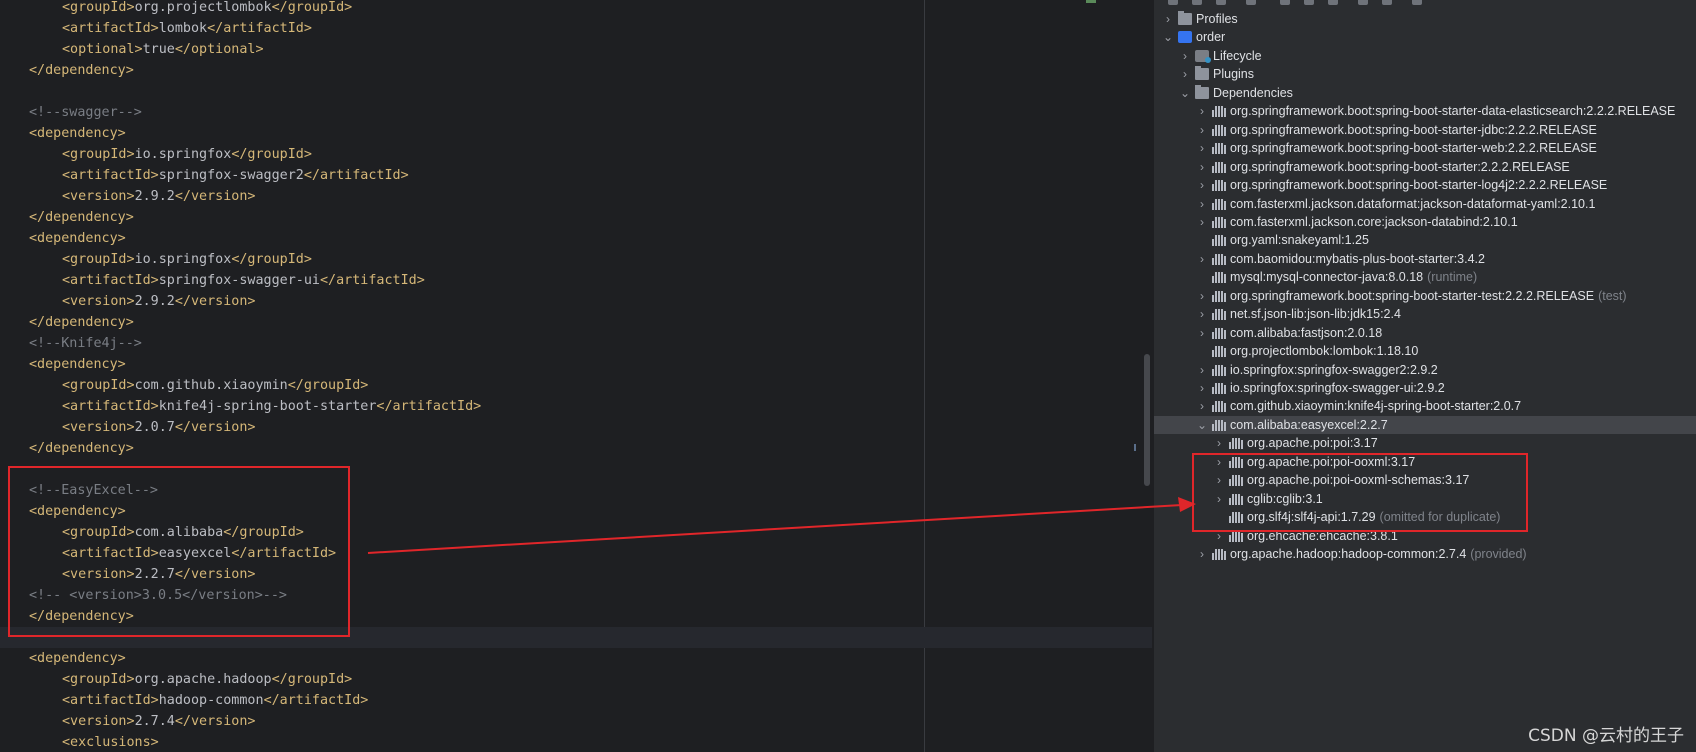  I want to click on maven-tree-item: ⌄ Dependencies, so click(1425, 93).